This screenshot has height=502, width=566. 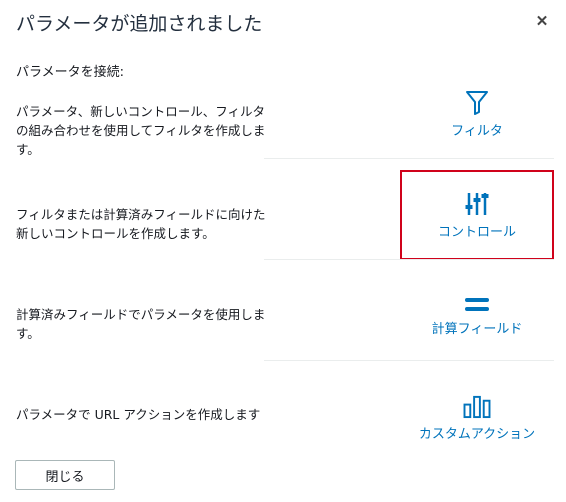 I want to click on filter-action-button: フィルタ, so click(x=477, y=118).